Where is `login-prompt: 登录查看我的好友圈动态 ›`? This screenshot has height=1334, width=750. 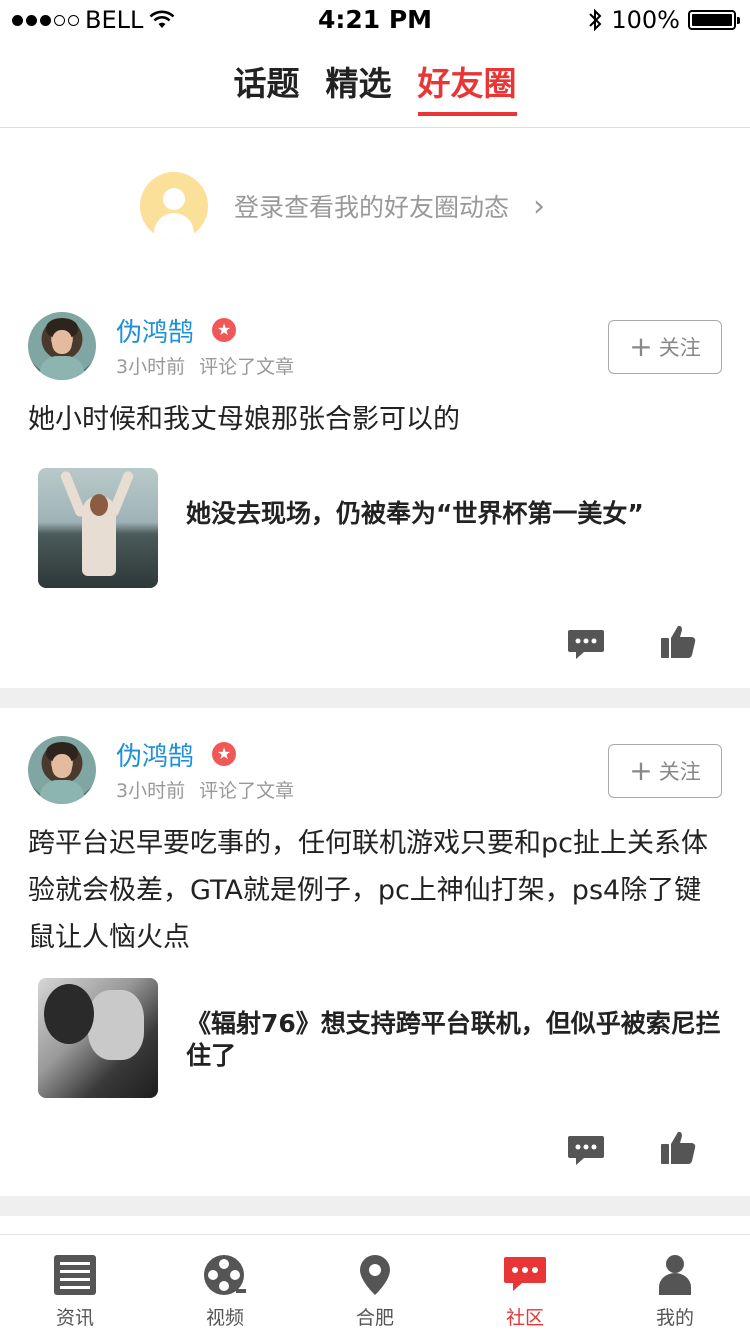 login-prompt: 登录查看我的好友圈动态 › is located at coordinates (342, 206).